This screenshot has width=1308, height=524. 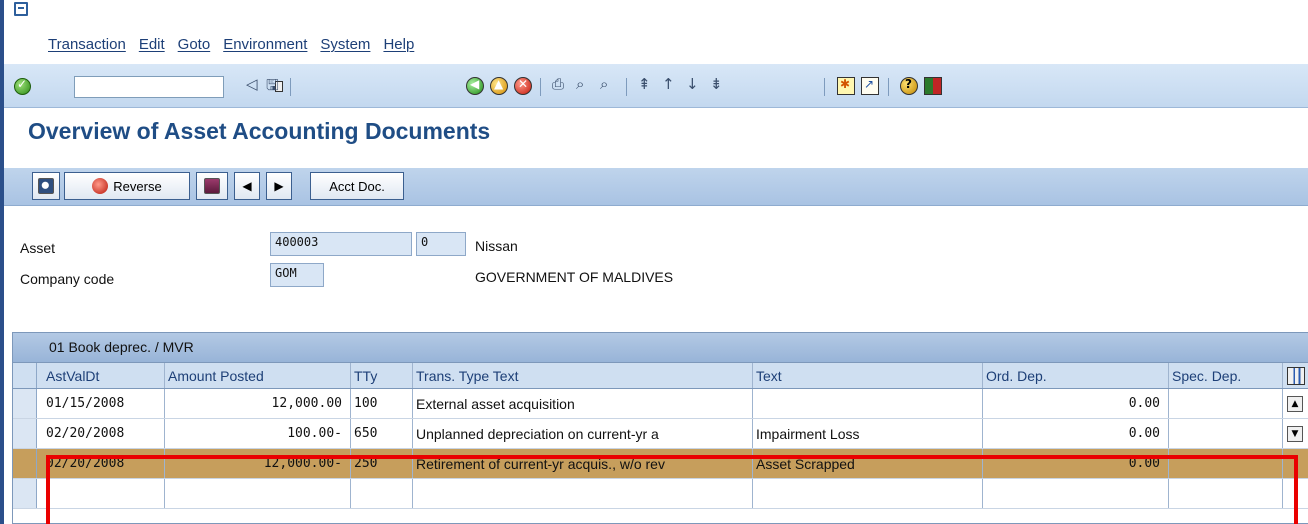 What do you see at coordinates (67, 279) in the screenshot?
I see `company-code-label: Company code` at bounding box center [67, 279].